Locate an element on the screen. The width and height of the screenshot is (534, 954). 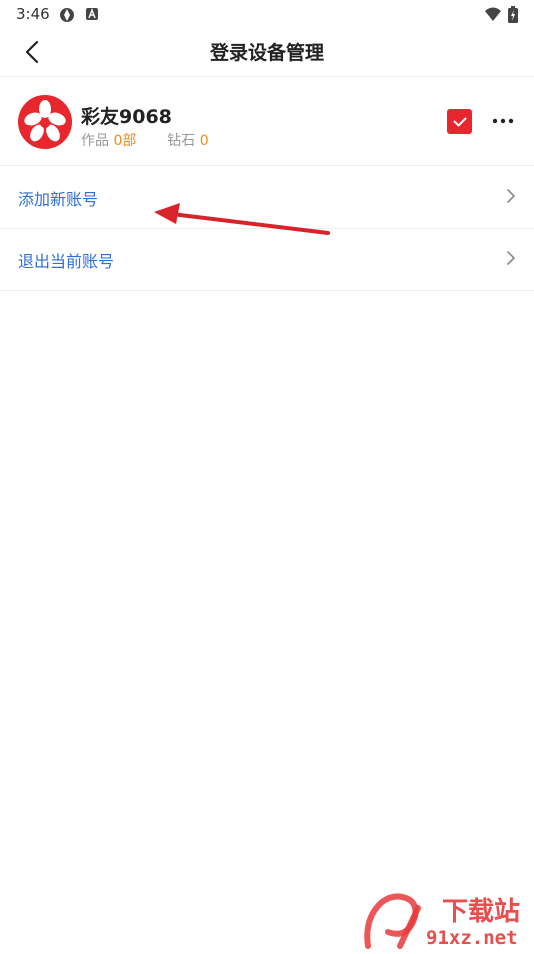
annotation-arrow is located at coordinates (242, 219).